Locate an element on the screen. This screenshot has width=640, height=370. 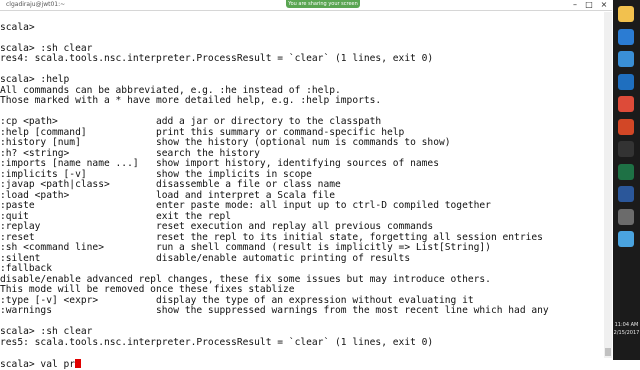
maximize-icon: □ is located at coordinates (589, 5).